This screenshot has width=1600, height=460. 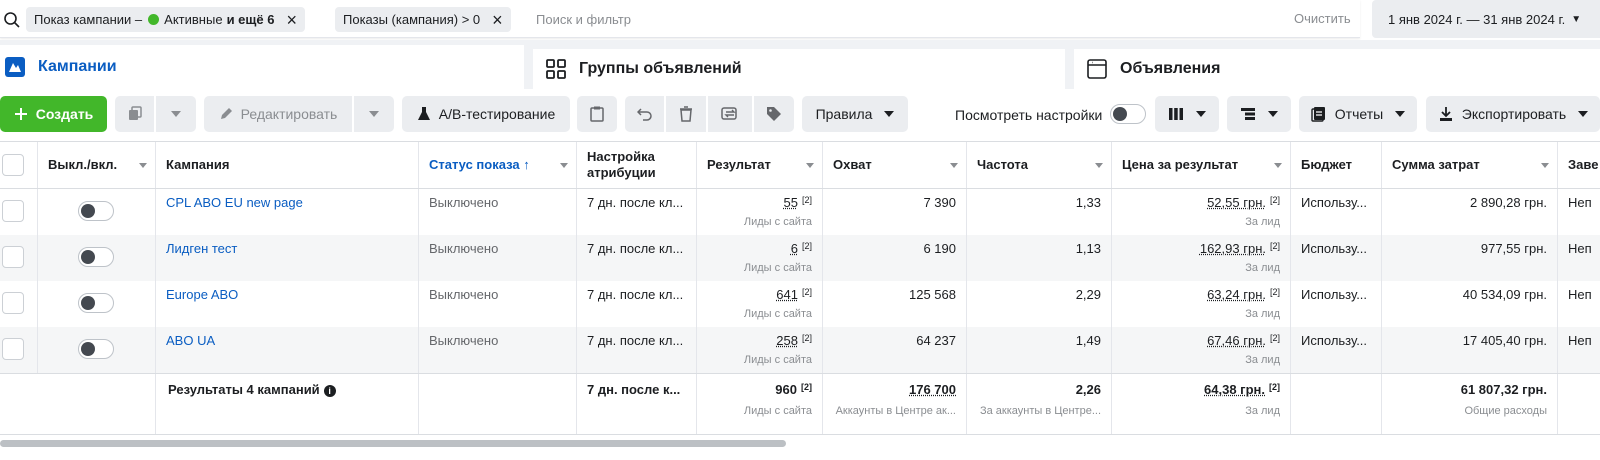 I want to click on breakdown-button, so click(x=1259, y=114).